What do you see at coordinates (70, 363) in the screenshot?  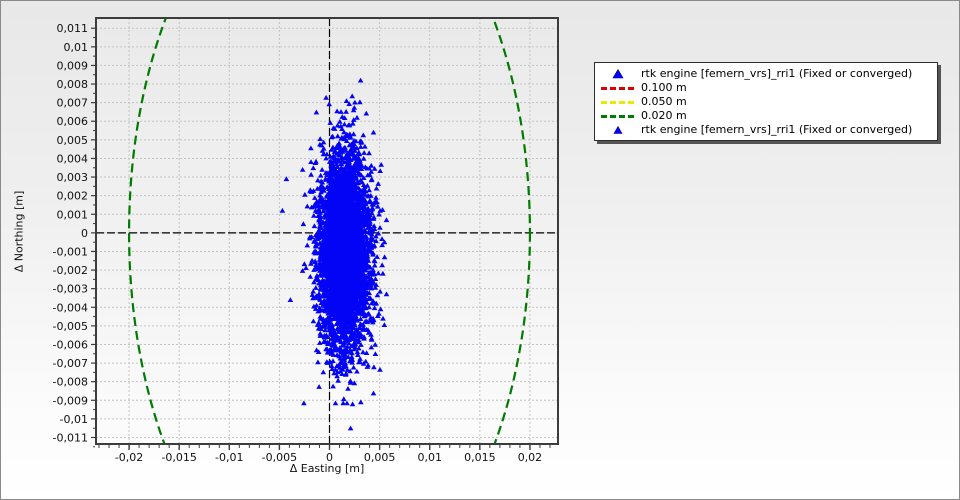 I see `y-tick-label: -0,007` at bounding box center [70, 363].